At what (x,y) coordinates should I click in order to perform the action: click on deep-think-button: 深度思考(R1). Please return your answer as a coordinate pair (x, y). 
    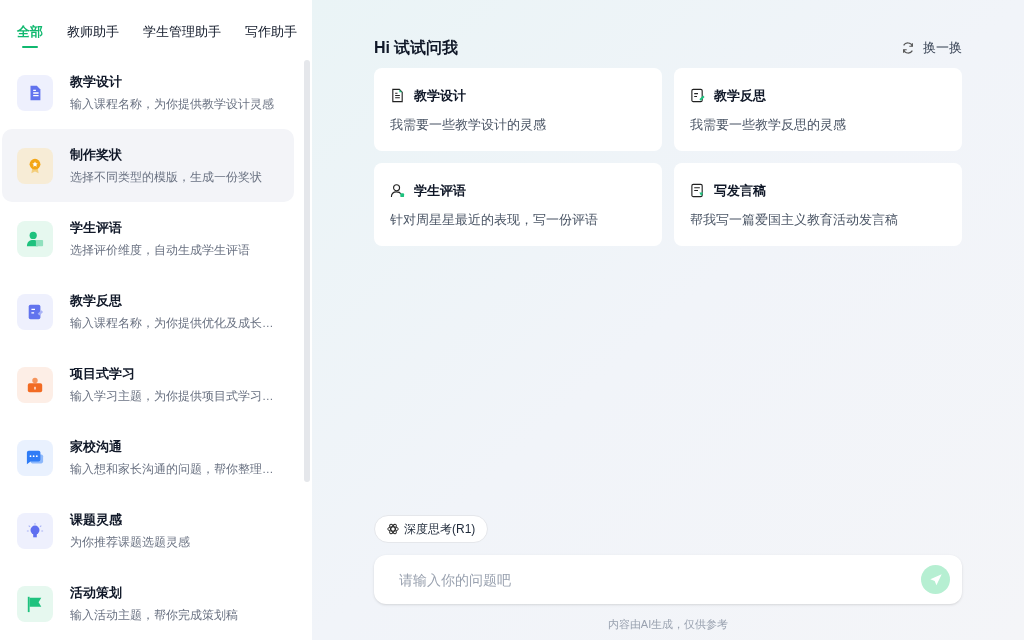
    Looking at the image, I should click on (431, 529).